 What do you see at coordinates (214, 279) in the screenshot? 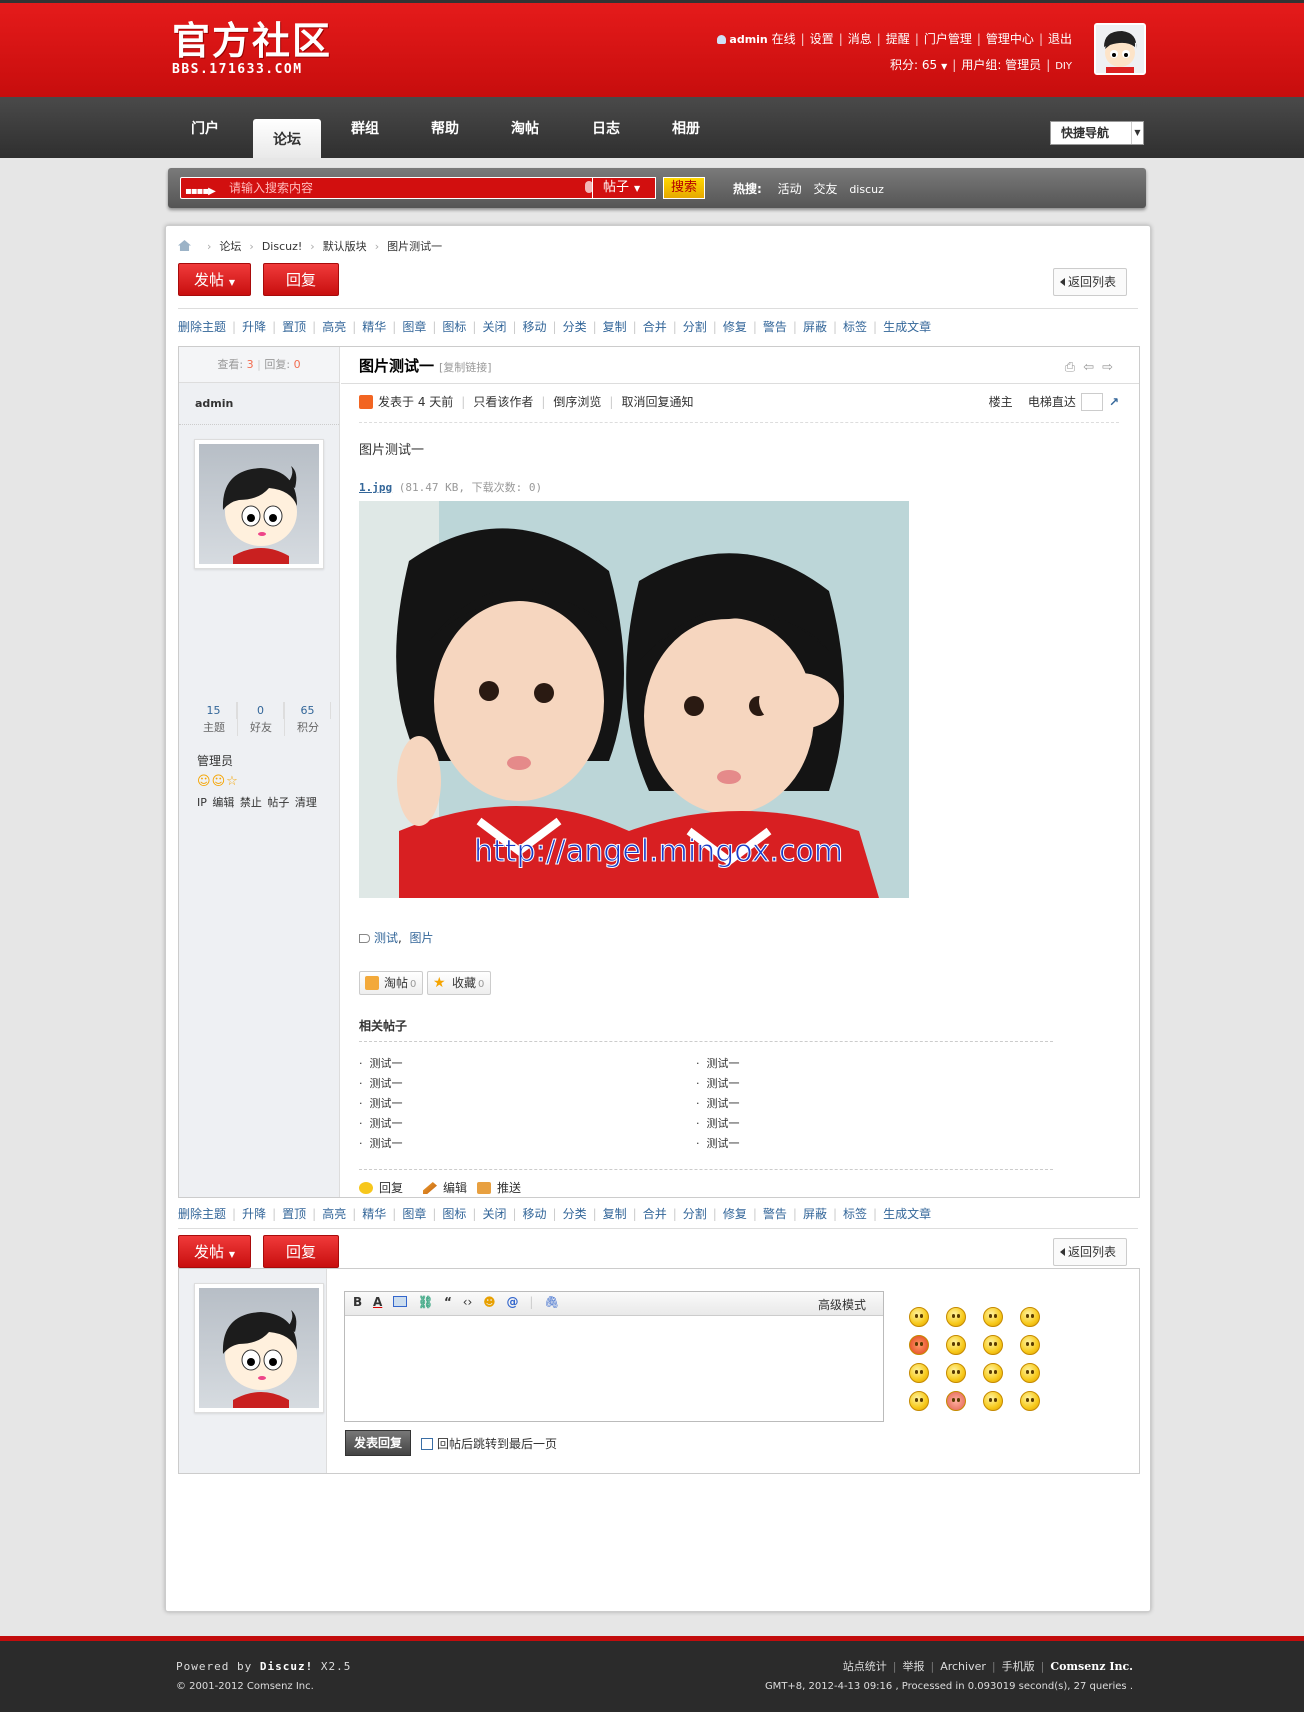
I see `new-post-button: 发帖 ▼` at bounding box center [214, 279].